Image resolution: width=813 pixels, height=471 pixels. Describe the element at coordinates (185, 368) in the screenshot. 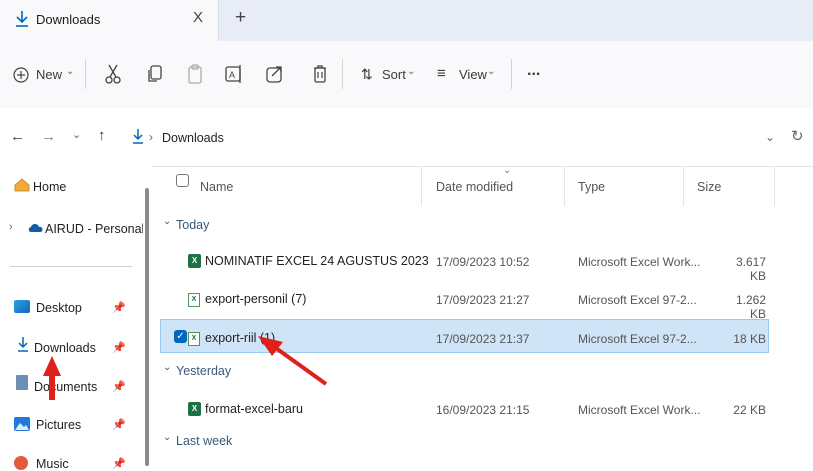

I see `annotation-overlay` at that location.